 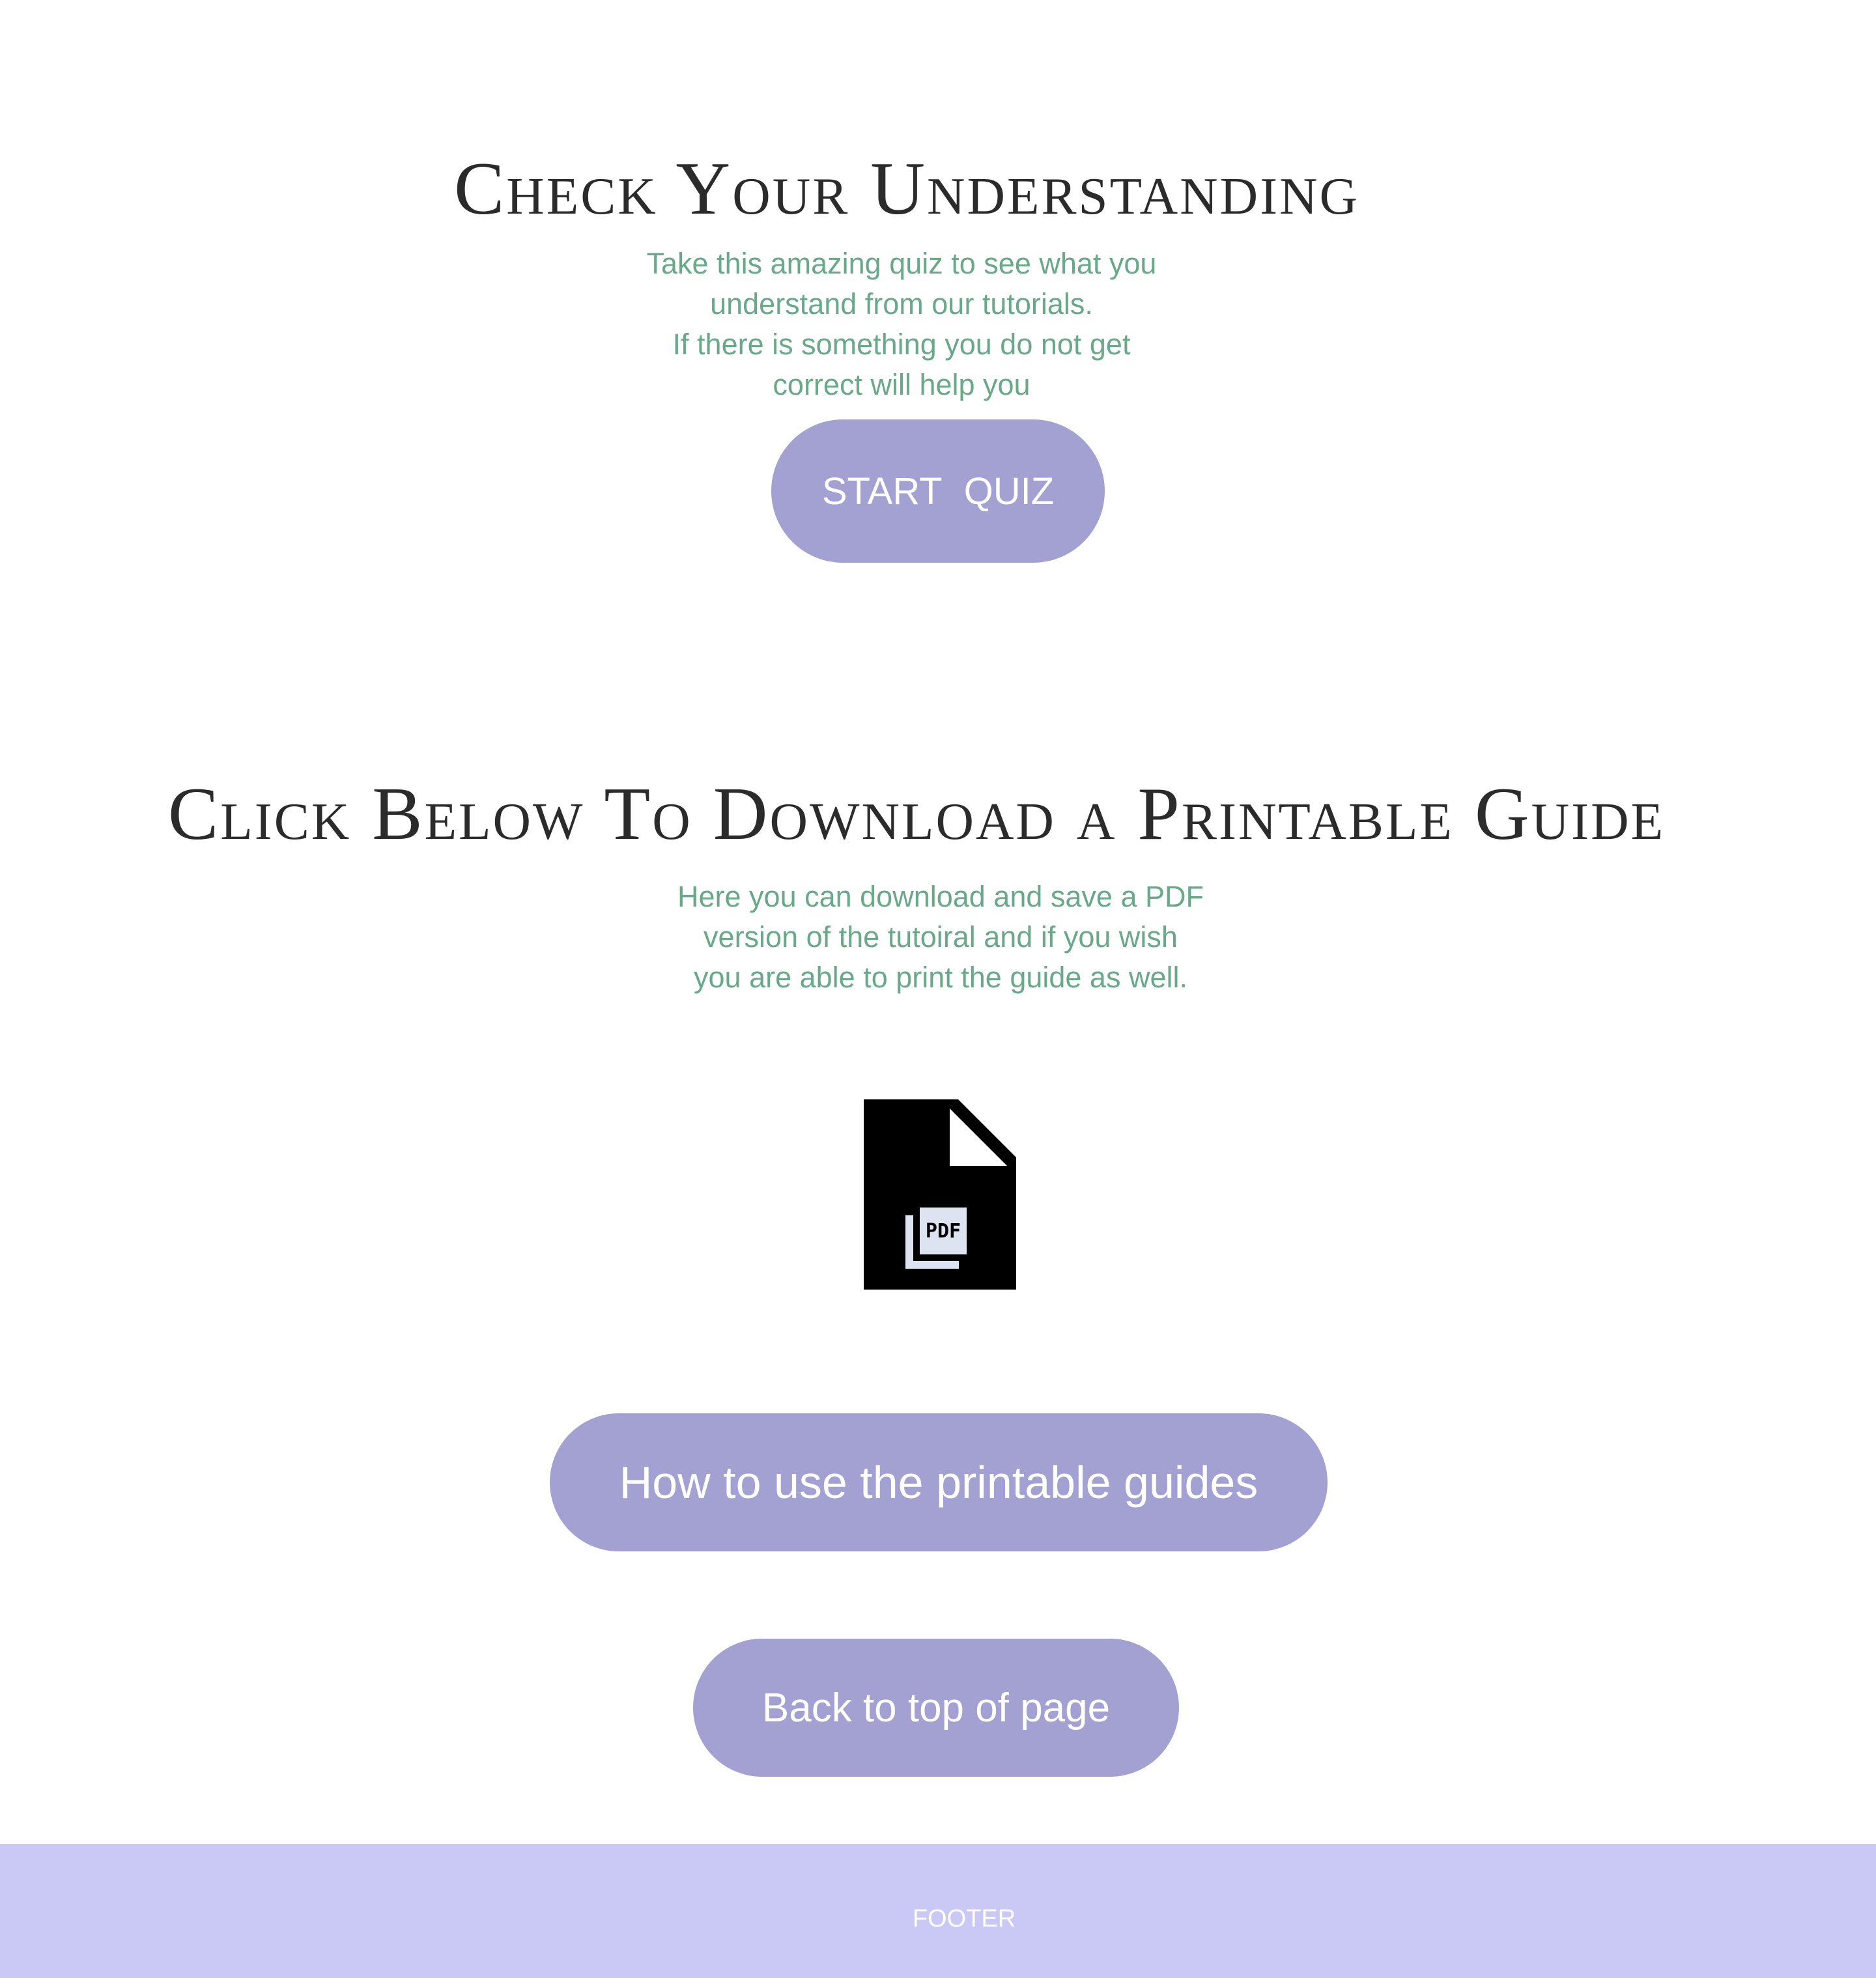 What do you see at coordinates (964, 1918) in the screenshot?
I see `footer-text: FOOTER` at bounding box center [964, 1918].